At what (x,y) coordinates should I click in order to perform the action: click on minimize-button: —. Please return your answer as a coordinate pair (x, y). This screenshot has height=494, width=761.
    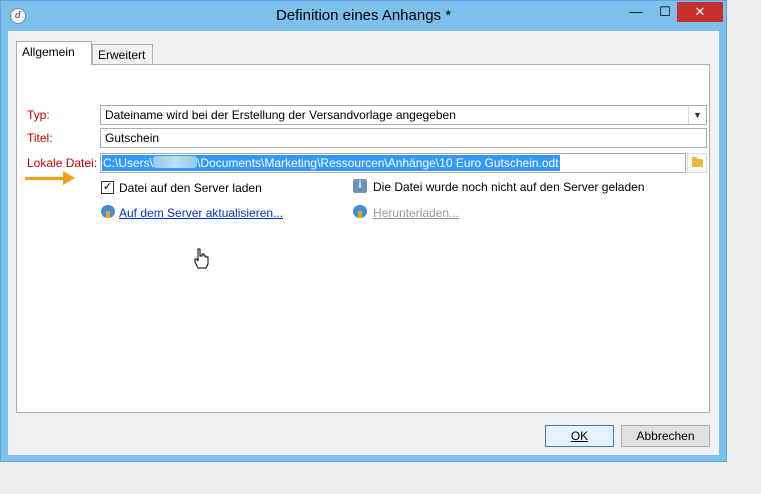
    Looking at the image, I should click on (636, 12).